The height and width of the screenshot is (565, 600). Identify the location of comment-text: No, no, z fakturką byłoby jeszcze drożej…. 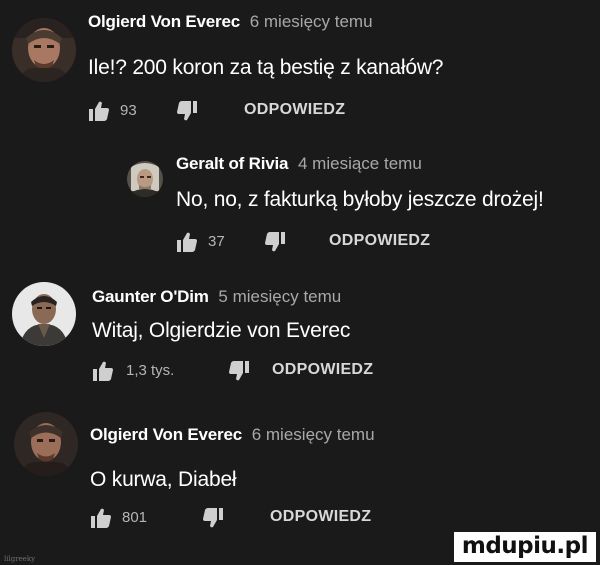
(360, 199).